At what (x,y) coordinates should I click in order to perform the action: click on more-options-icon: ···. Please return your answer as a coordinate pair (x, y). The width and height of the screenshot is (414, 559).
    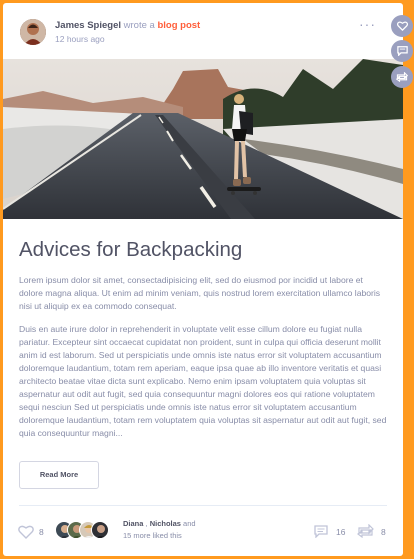
    Looking at the image, I should click on (367, 24).